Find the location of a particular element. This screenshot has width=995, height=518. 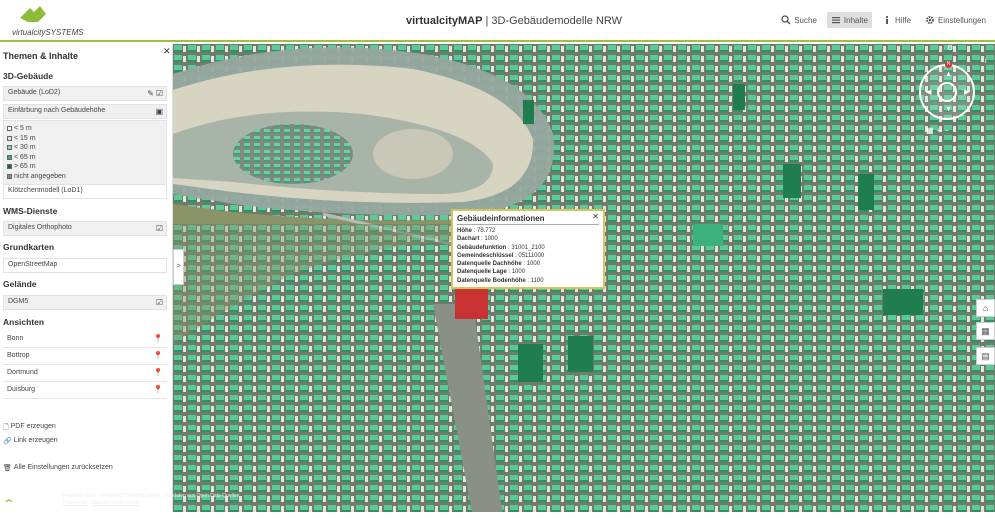

cesium-logo: CESIUM is located at coordinates (25, 501).